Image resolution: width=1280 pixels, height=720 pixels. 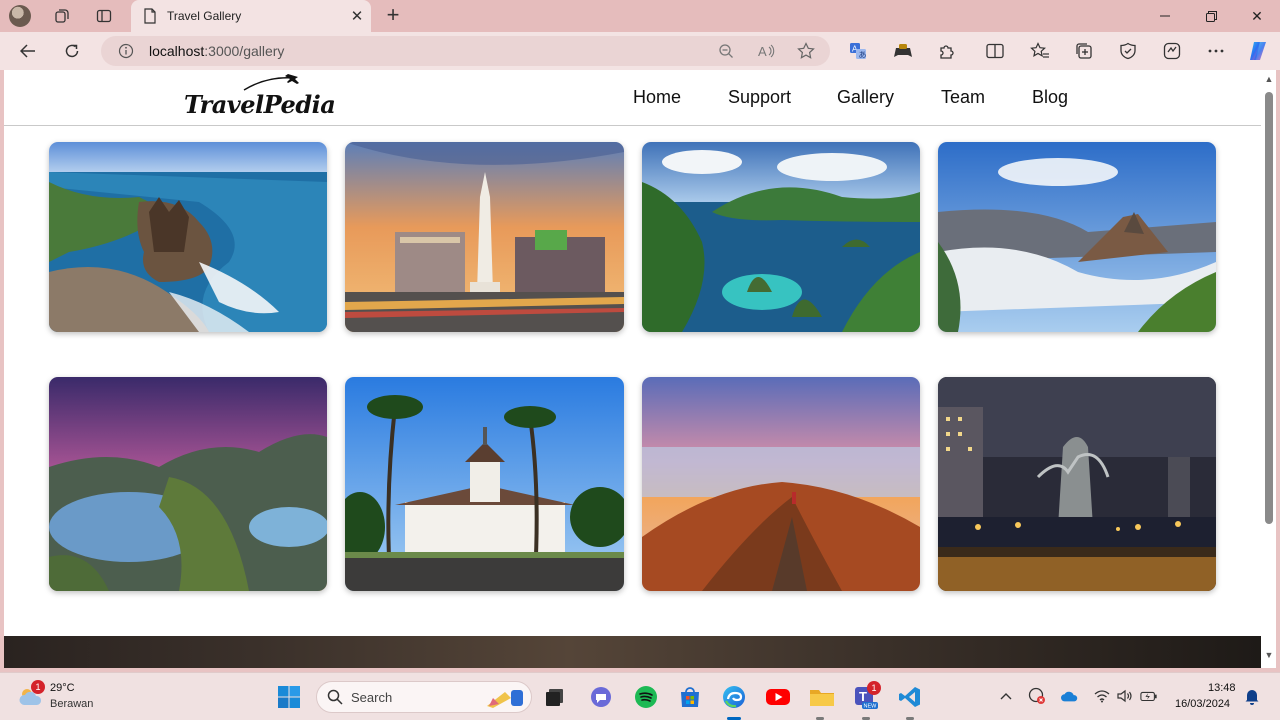 I want to click on footer-banner, so click(x=632, y=652).